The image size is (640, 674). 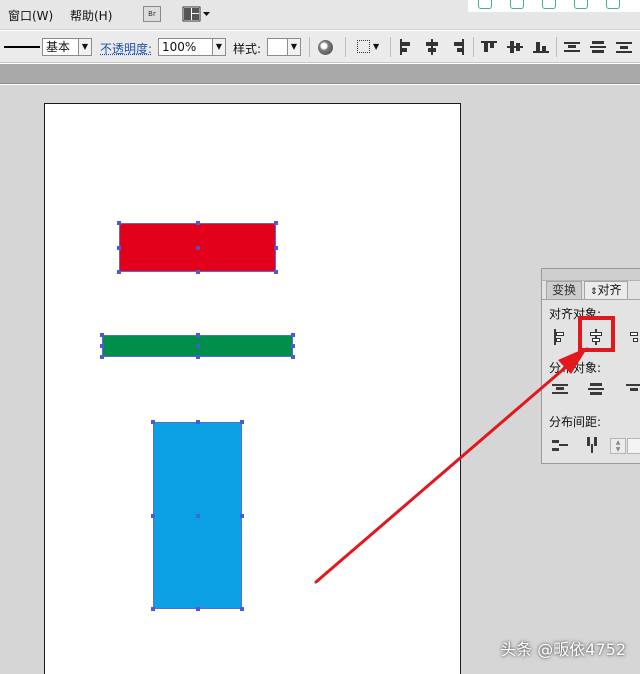 What do you see at coordinates (596, 334) in the screenshot?
I see `highlight-box` at bounding box center [596, 334].